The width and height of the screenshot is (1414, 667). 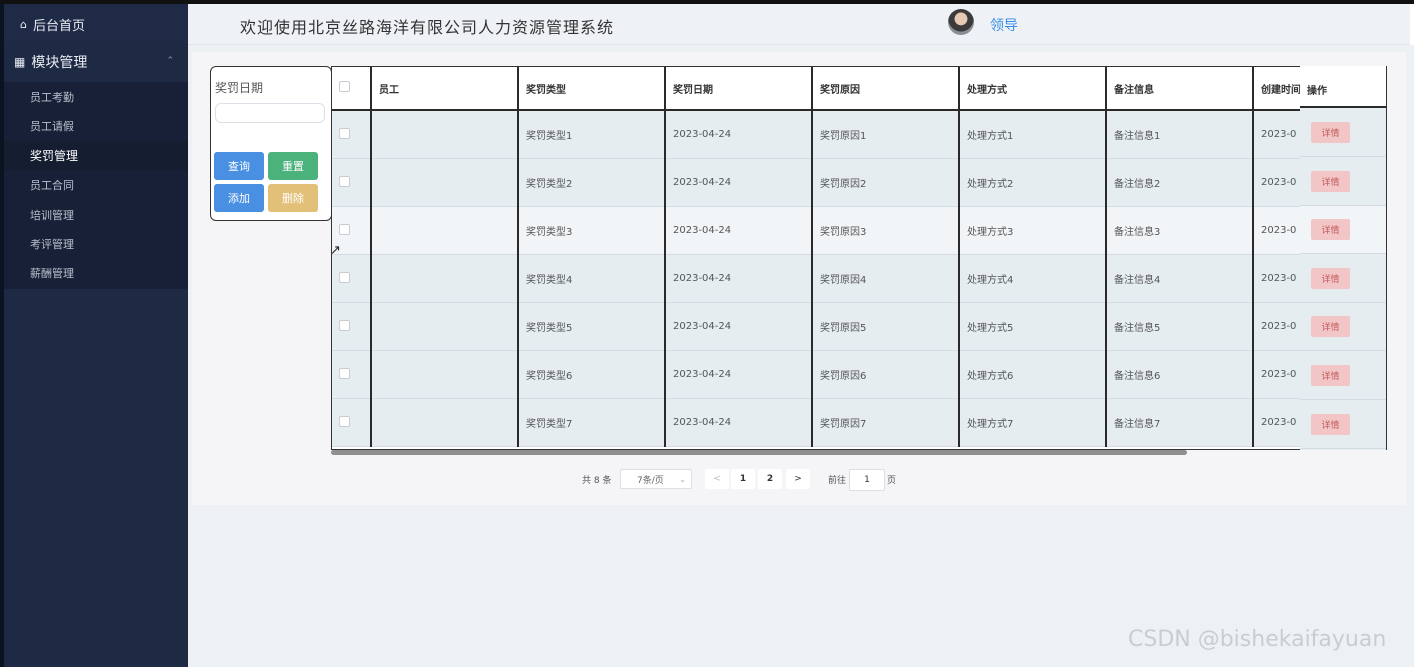 What do you see at coordinates (1180, 182) in the screenshot?
I see `table-cell-note: 备注信息2` at bounding box center [1180, 182].